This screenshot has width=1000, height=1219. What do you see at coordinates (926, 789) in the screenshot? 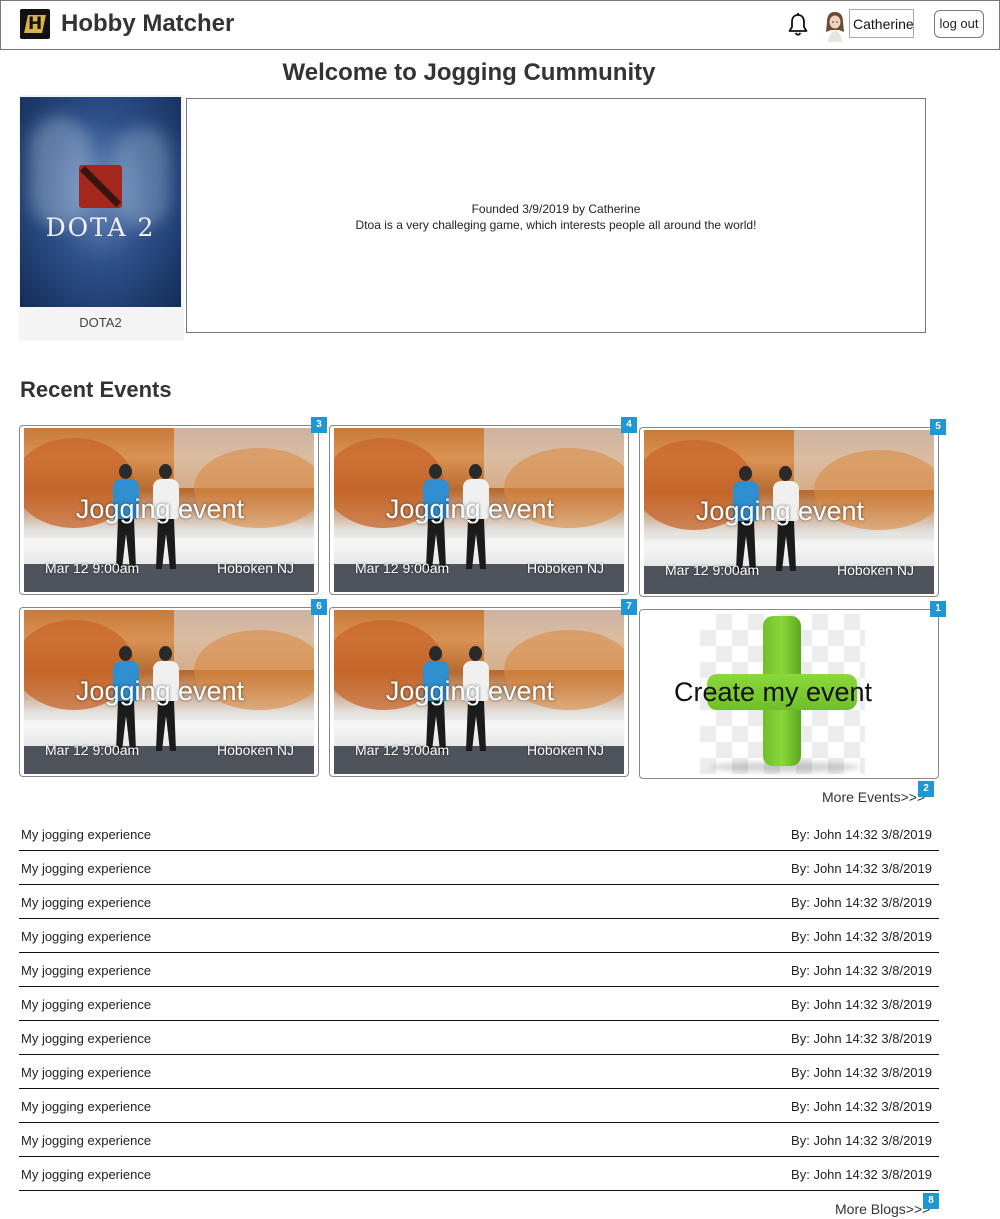
I see `more-events-badge: 2` at bounding box center [926, 789].